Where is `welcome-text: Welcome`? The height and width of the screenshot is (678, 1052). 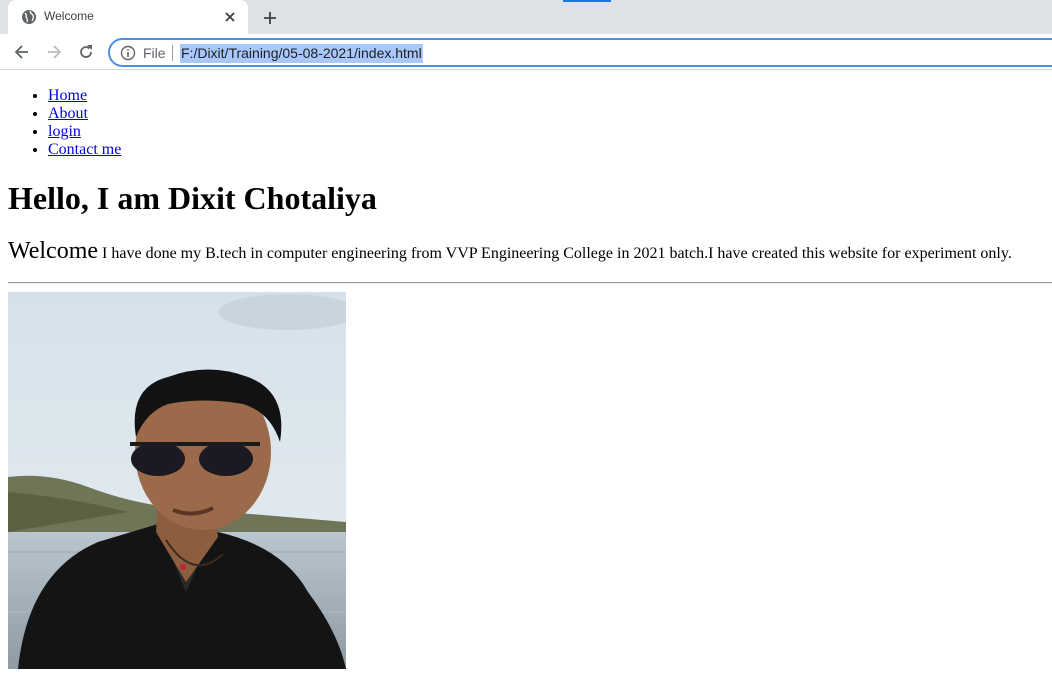
welcome-text: Welcome is located at coordinates (53, 251).